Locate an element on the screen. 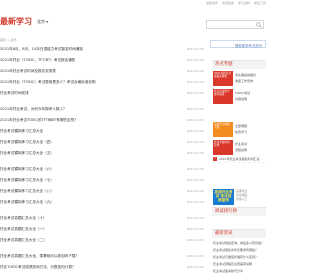 This screenshot has height=275, width=320. promo-banner-side: 英语托业 考试成绩 查询入口 is located at coordinates (241, 195).